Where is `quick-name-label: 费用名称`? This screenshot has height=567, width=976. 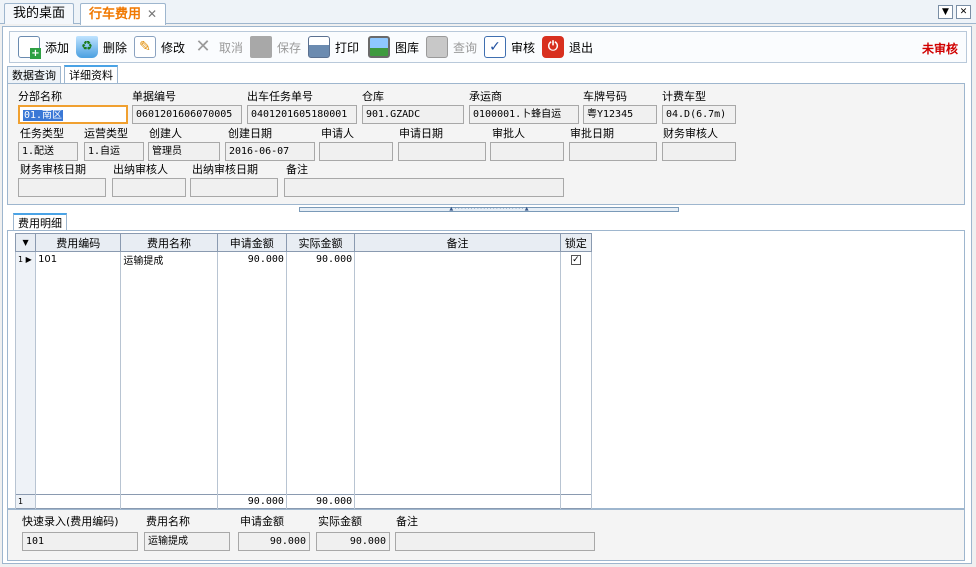 quick-name-label: 费用名称 is located at coordinates (168, 521).